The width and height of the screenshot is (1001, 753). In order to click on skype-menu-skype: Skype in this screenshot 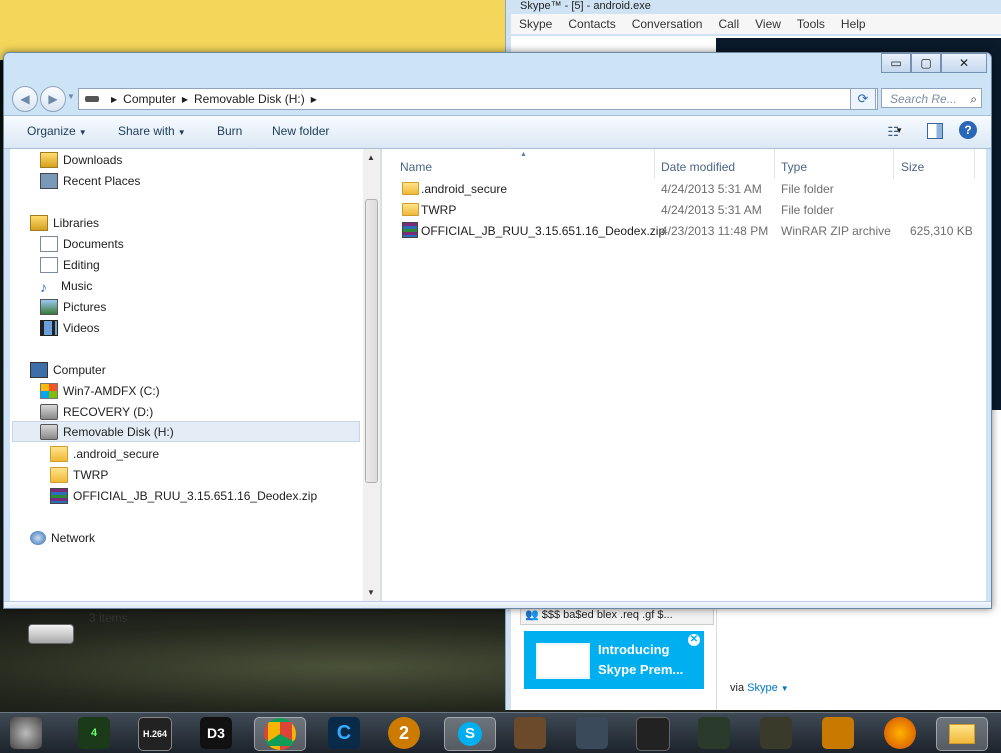, I will do `click(535, 24)`.